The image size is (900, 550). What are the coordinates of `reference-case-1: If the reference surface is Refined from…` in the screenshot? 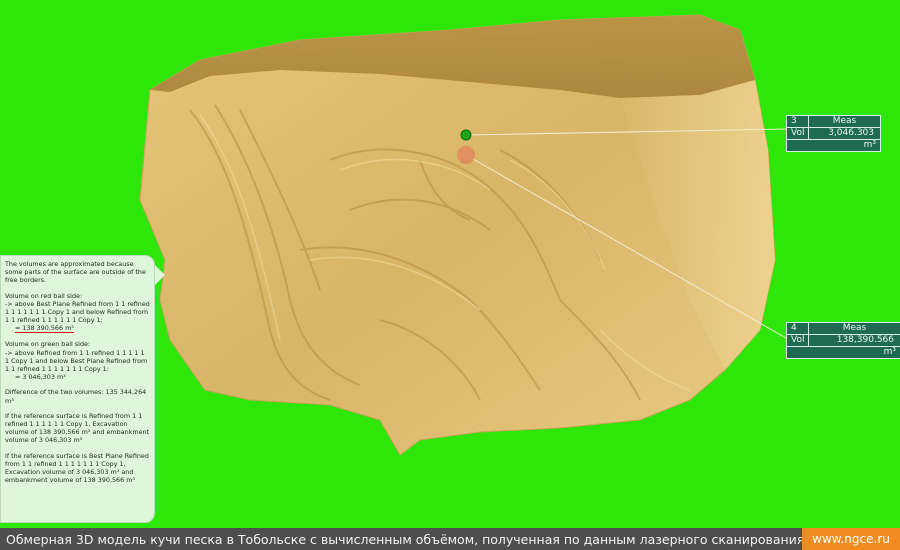 It's located at (77, 428).